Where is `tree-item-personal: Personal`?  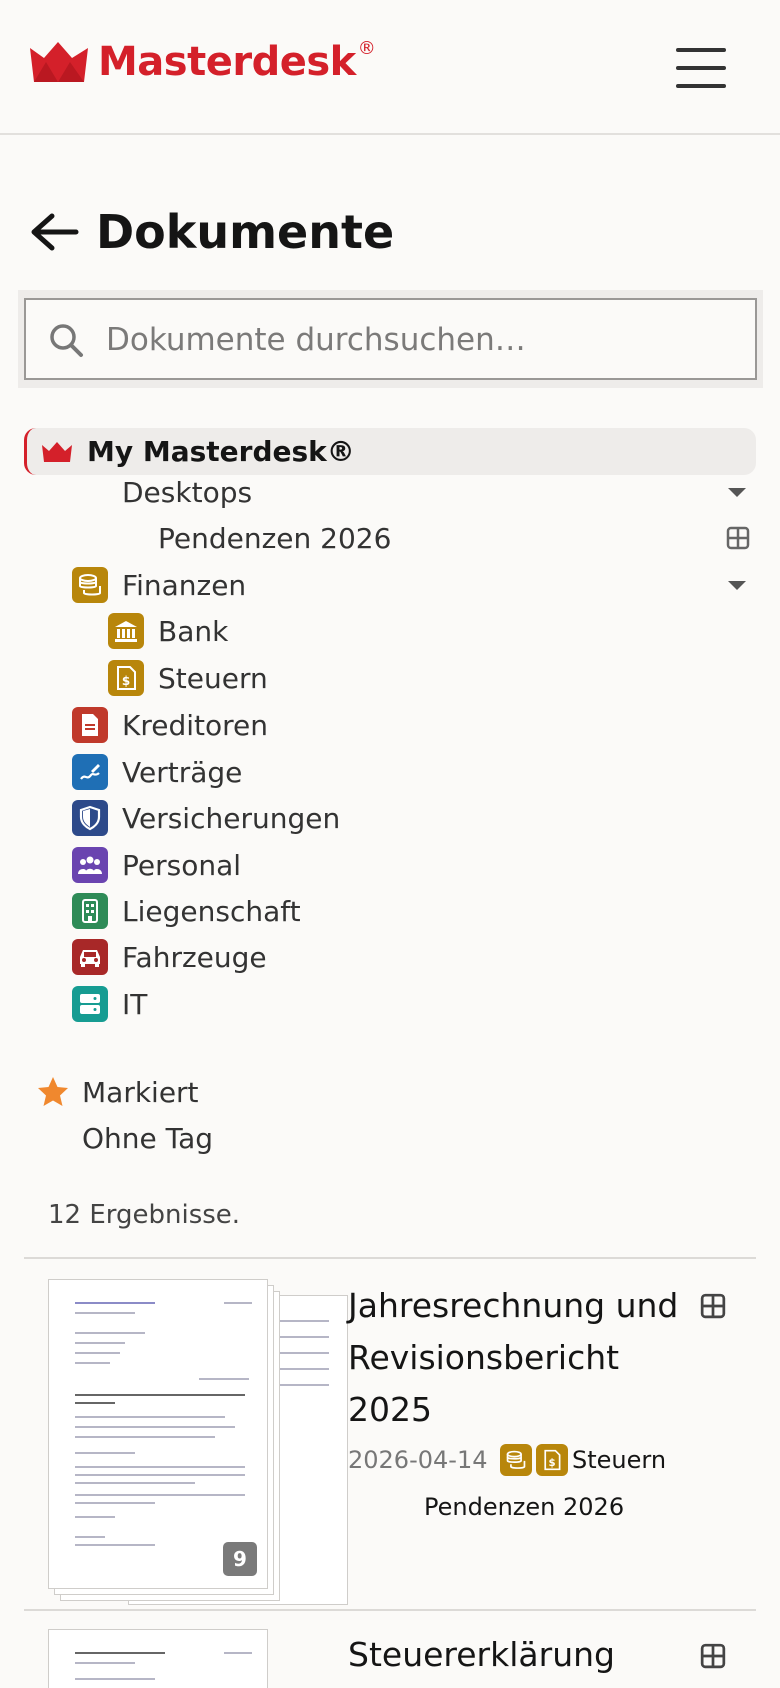
tree-item-personal: Personal is located at coordinates (156, 865).